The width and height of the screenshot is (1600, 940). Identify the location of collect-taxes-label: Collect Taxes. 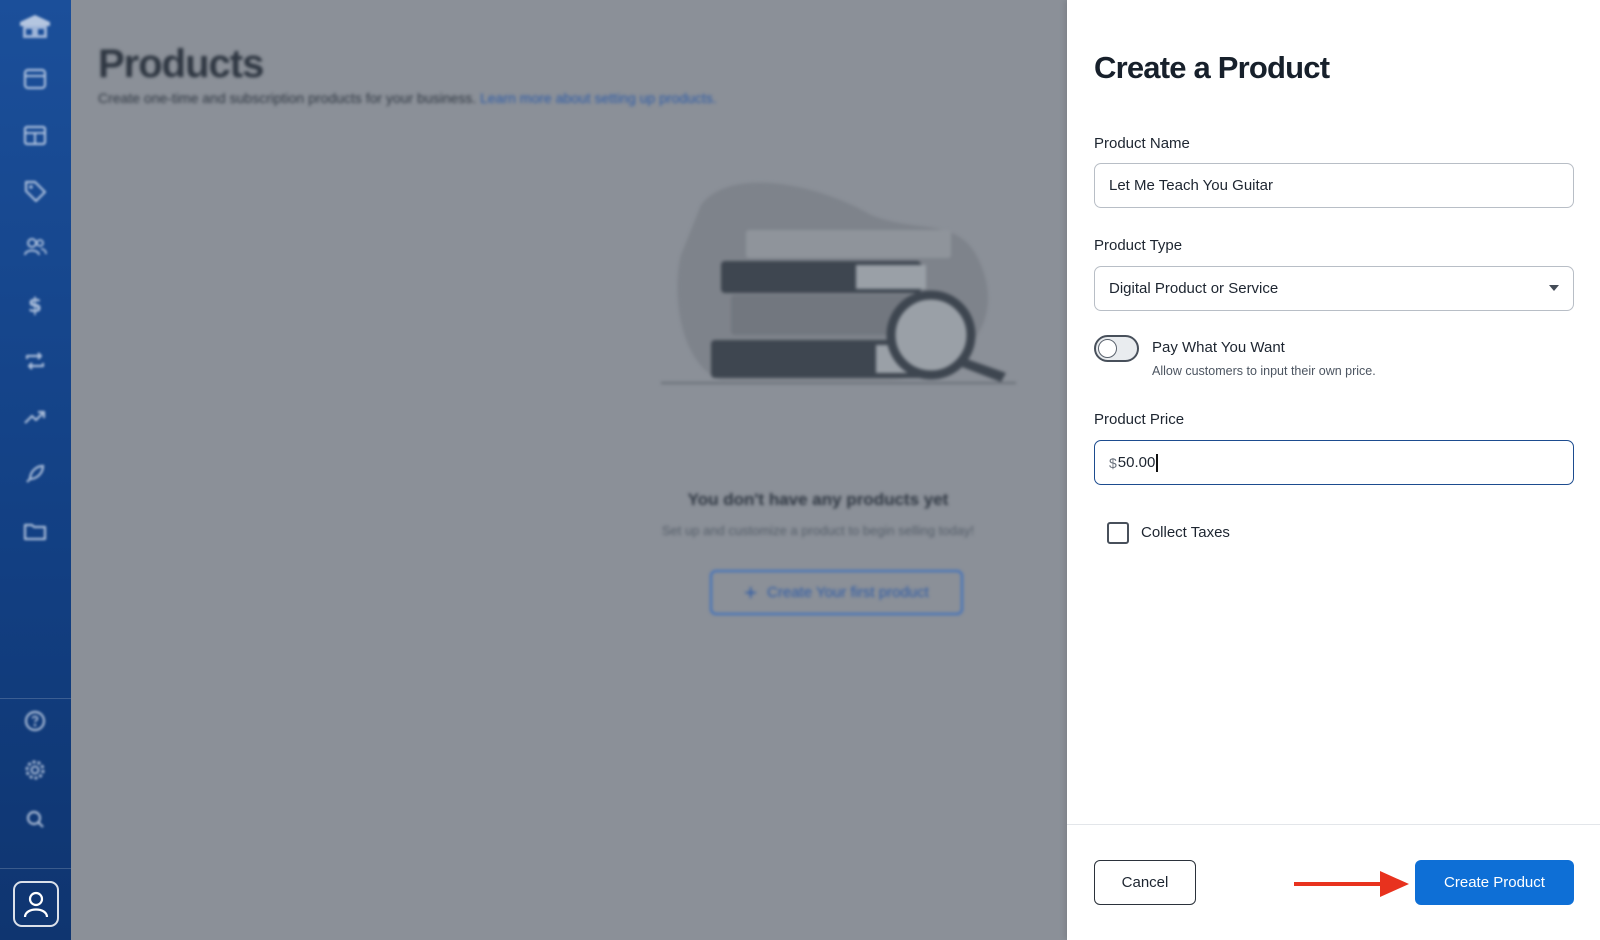
(1185, 532).